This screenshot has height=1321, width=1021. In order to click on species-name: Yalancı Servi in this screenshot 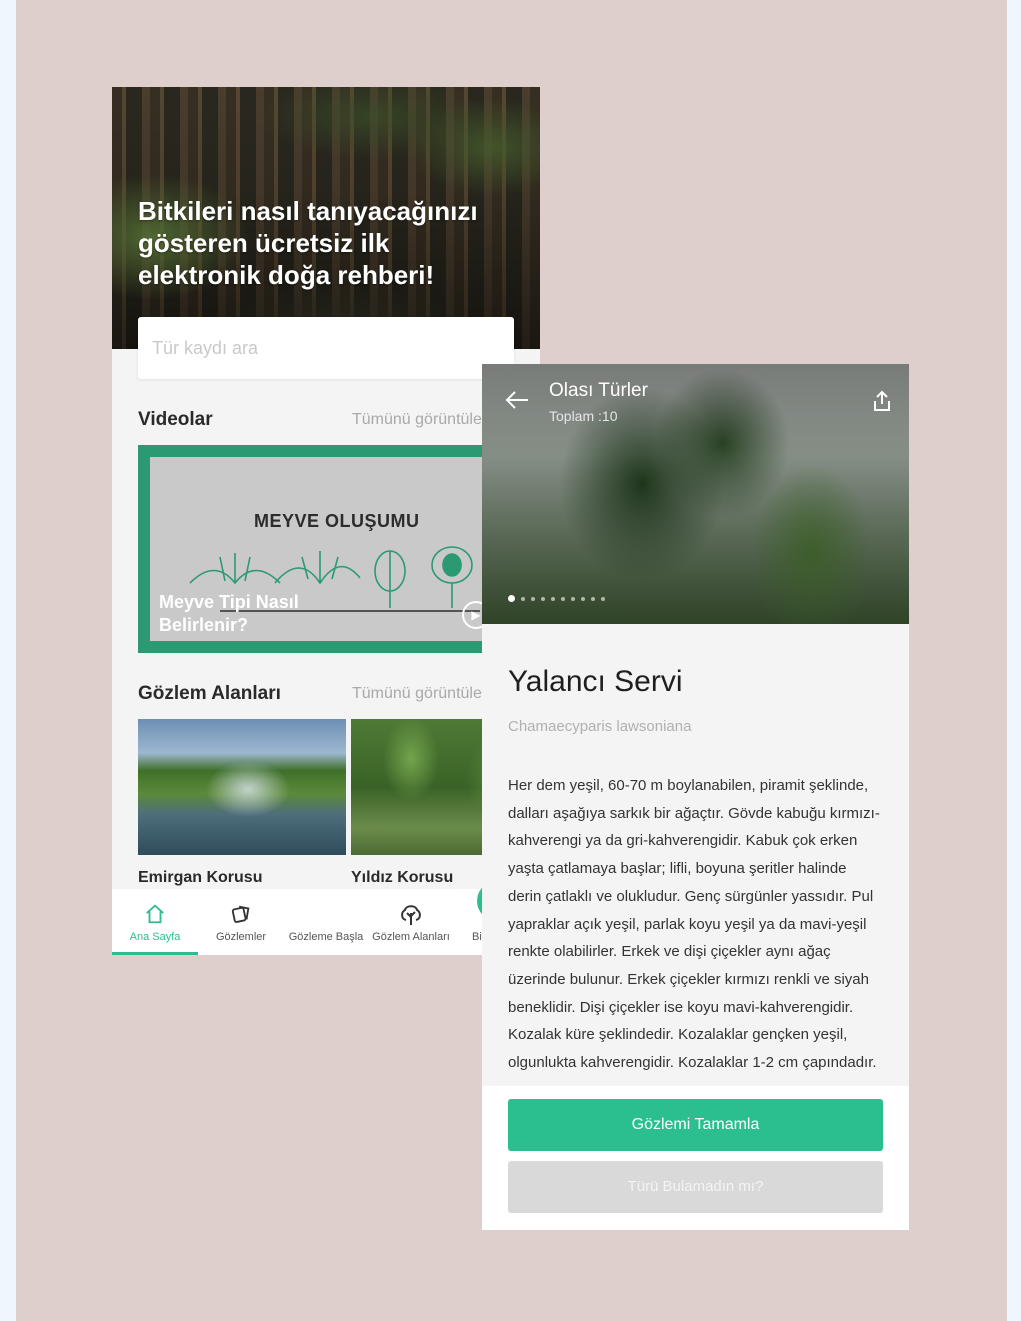, I will do `click(595, 681)`.